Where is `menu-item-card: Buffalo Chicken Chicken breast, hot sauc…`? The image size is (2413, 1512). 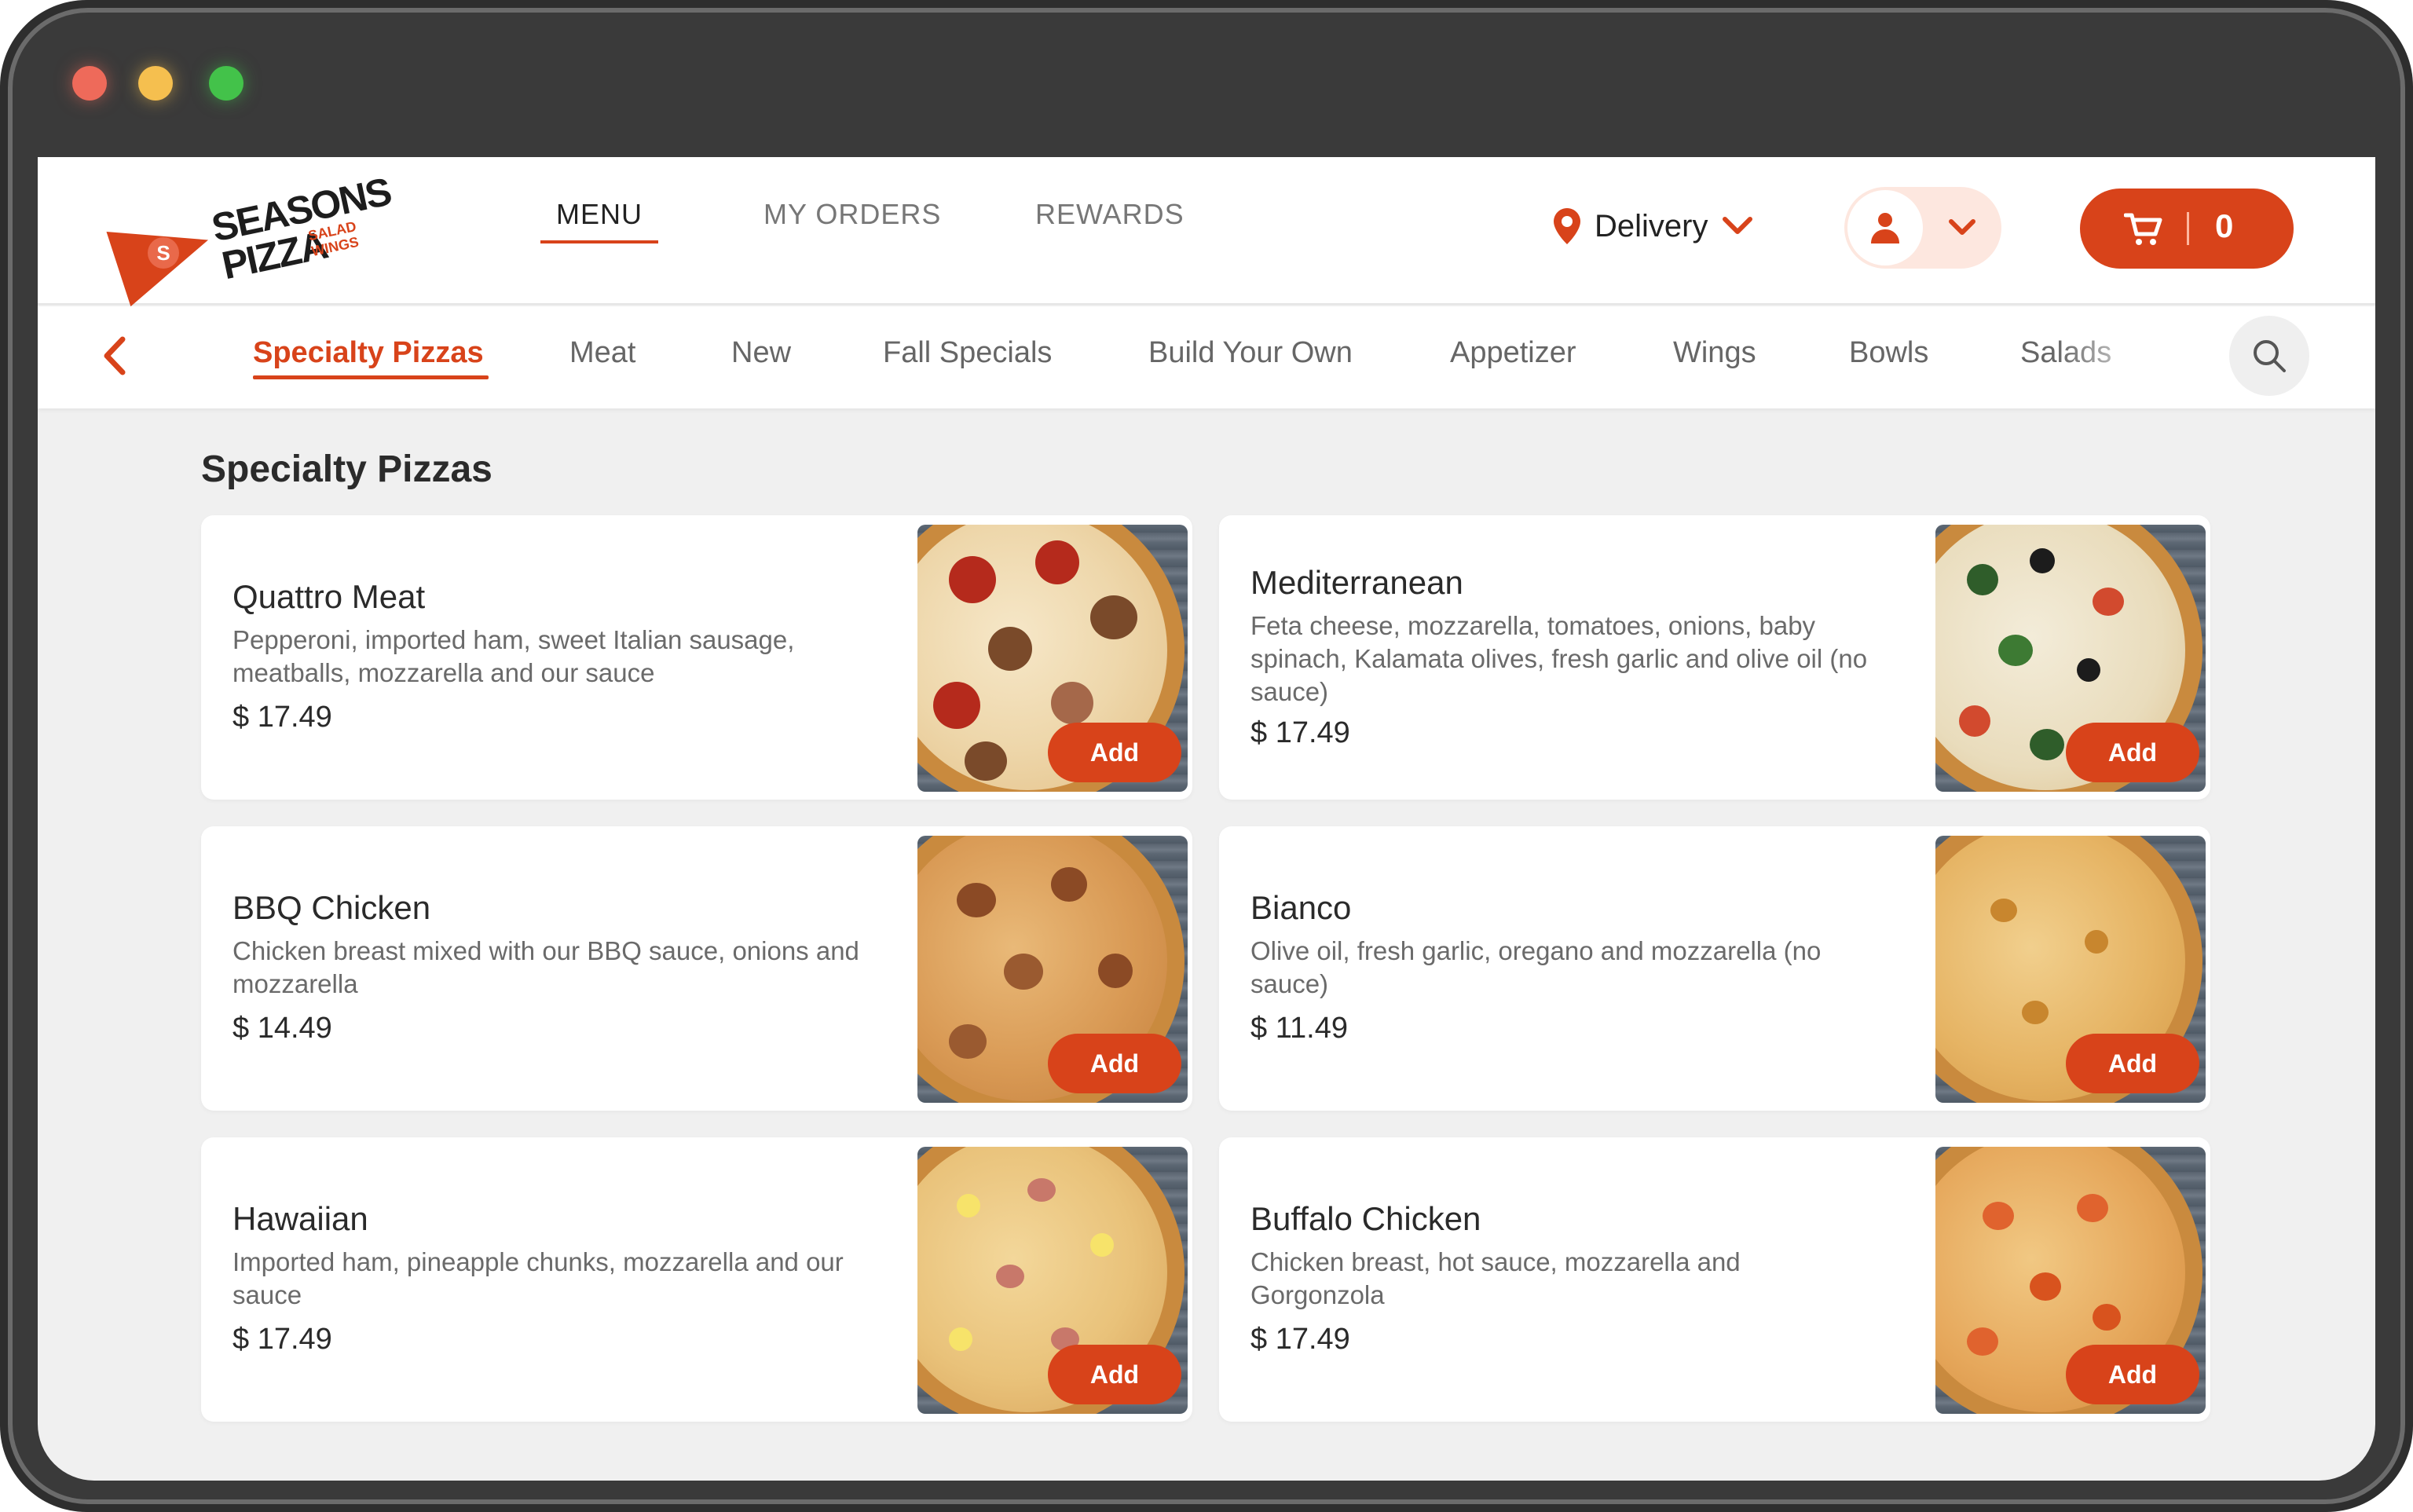 menu-item-card: Buffalo Chicken Chicken breast, hot sauc… is located at coordinates (1715, 1279).